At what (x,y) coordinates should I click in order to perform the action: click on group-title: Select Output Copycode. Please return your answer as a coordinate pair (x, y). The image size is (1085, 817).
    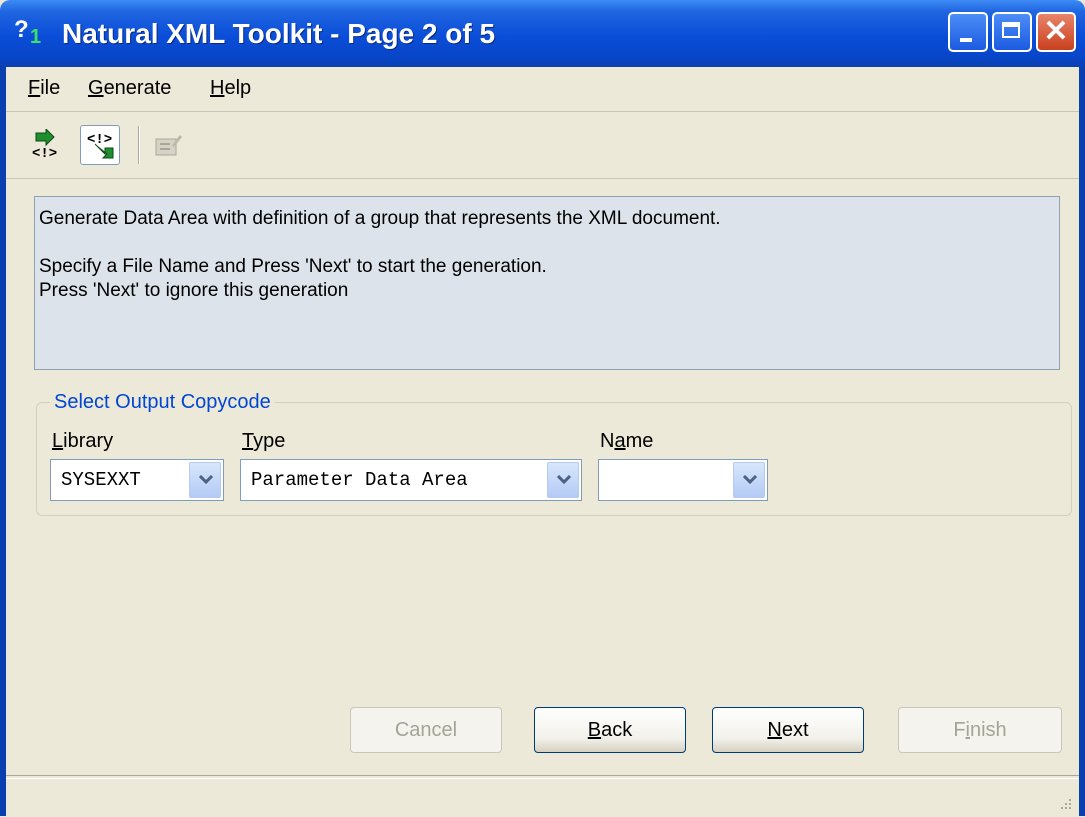
    Looking at the image, I should click on (162, 402).